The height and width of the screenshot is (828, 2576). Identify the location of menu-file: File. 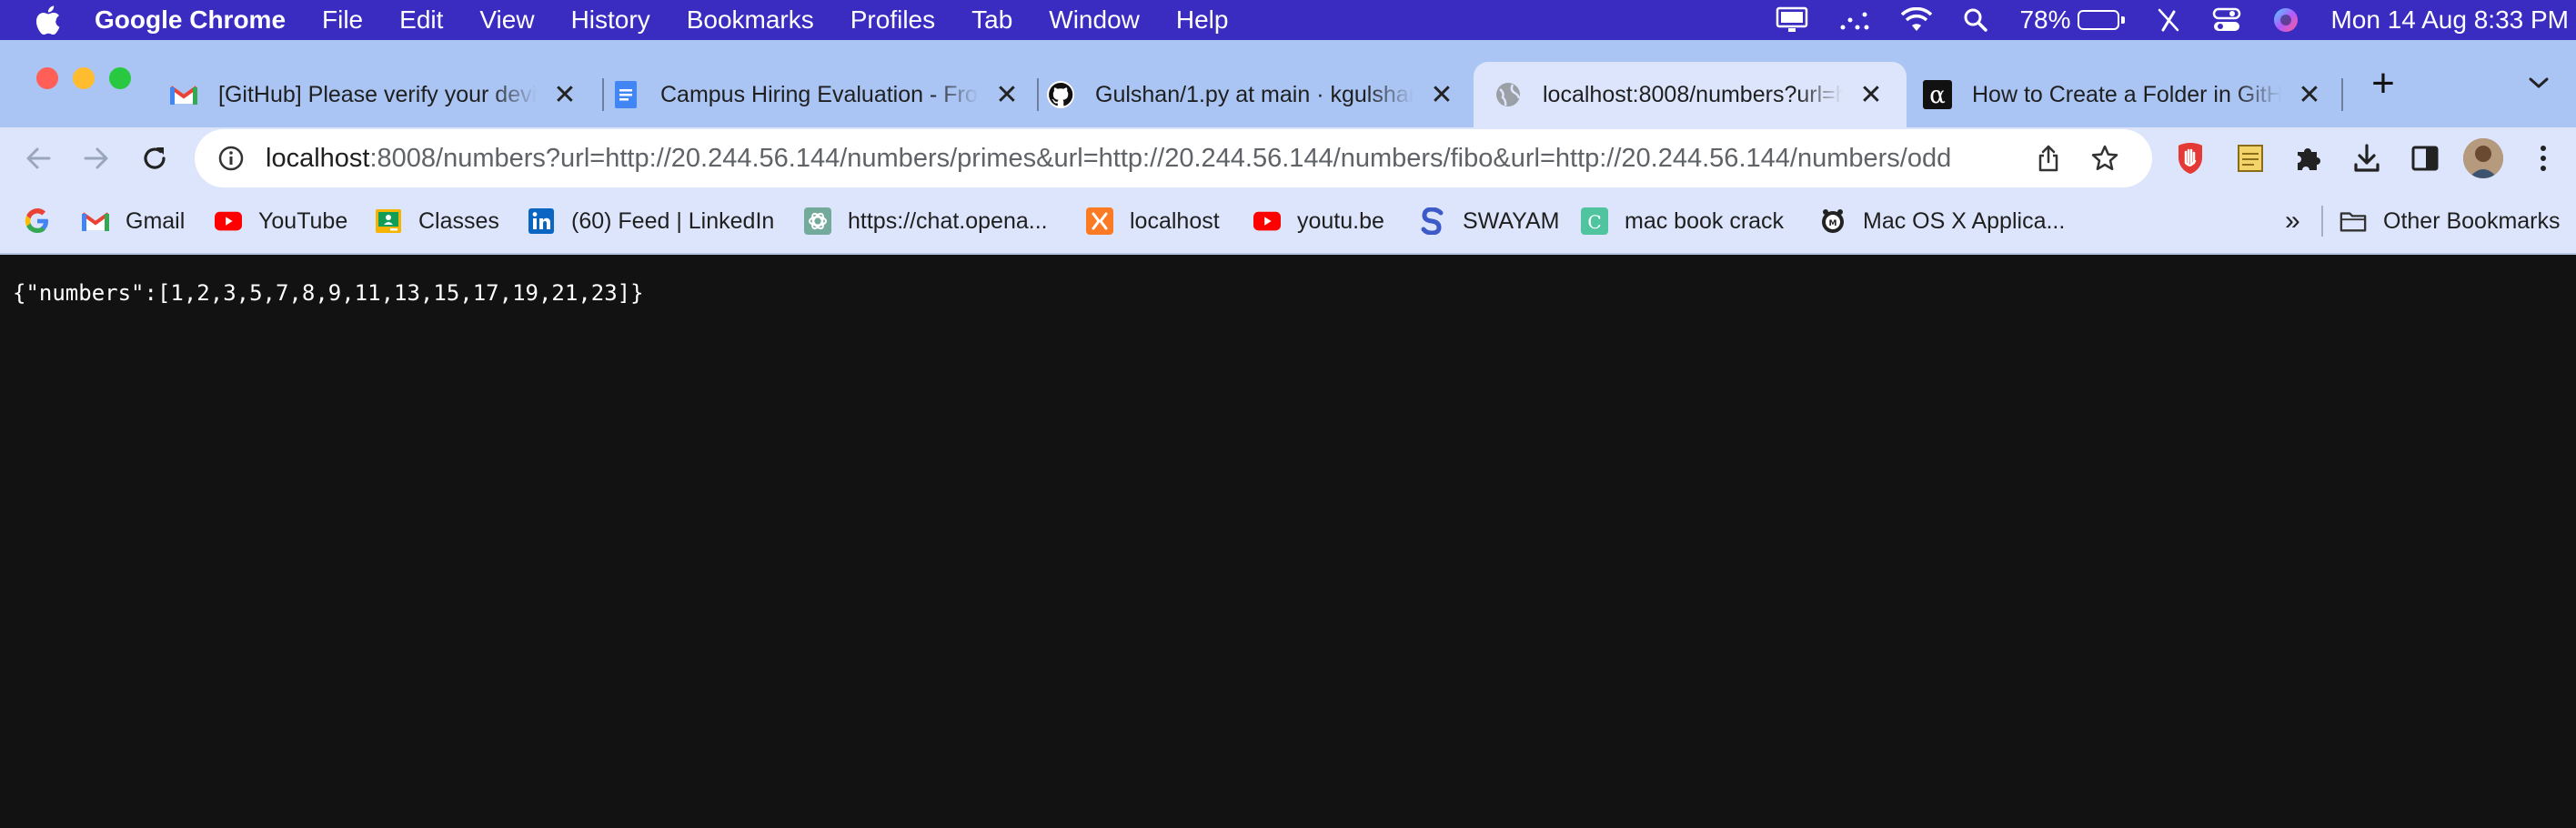
(342, 20).